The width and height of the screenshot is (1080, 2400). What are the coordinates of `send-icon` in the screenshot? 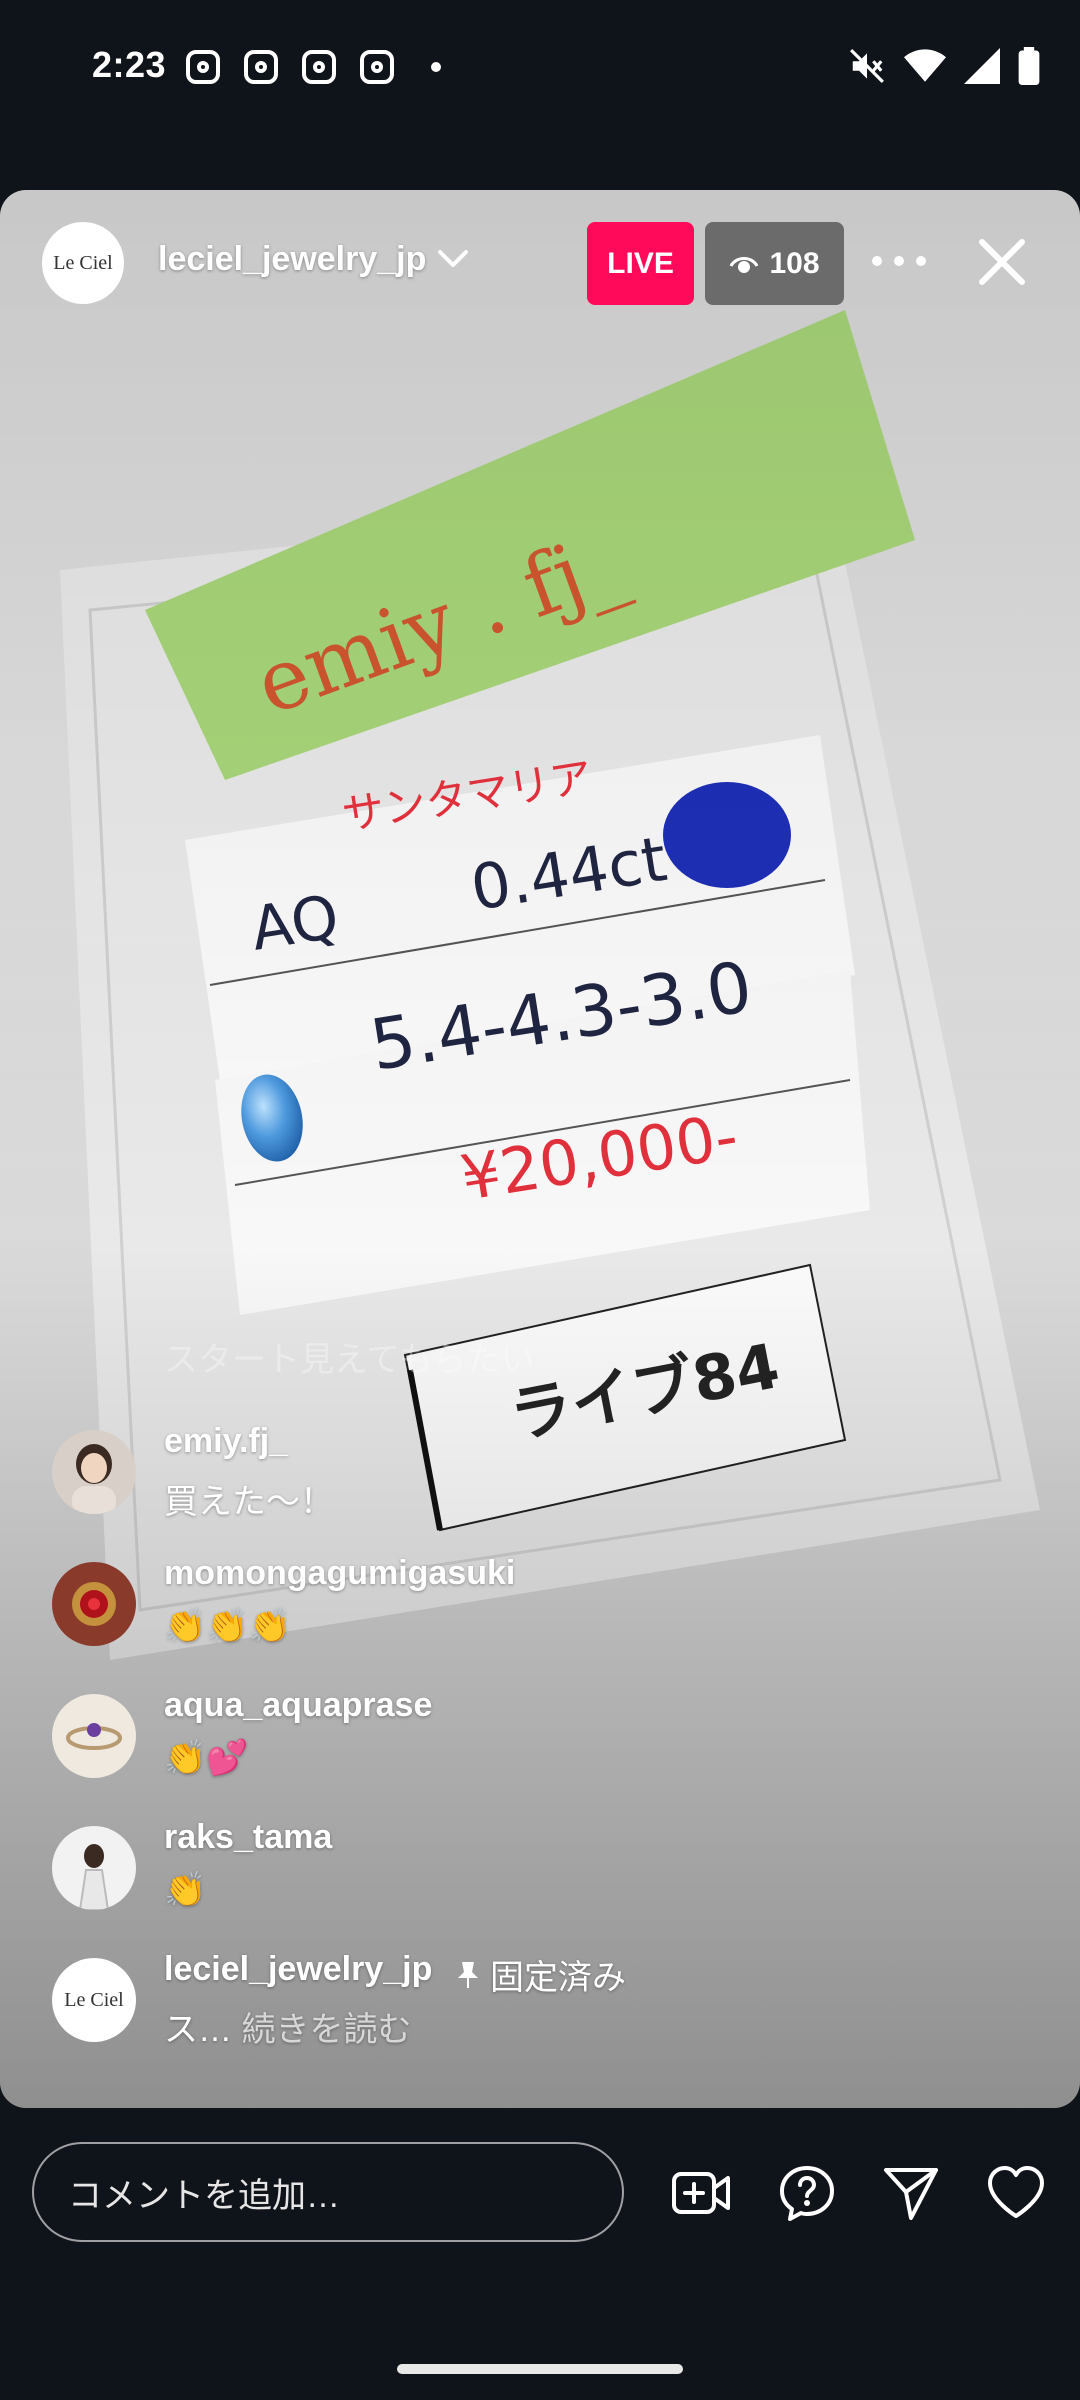 It's located at (911, 2193).